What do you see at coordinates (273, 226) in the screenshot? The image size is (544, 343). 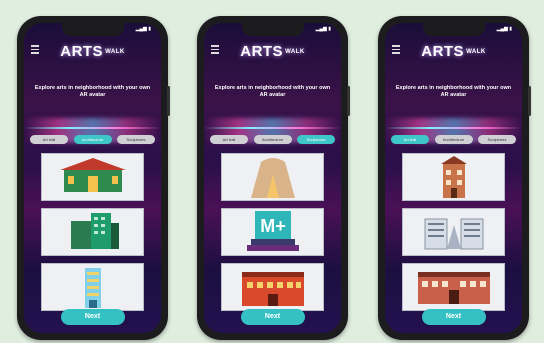 I see `svg-text: M+` at bounding box center [273, 226].